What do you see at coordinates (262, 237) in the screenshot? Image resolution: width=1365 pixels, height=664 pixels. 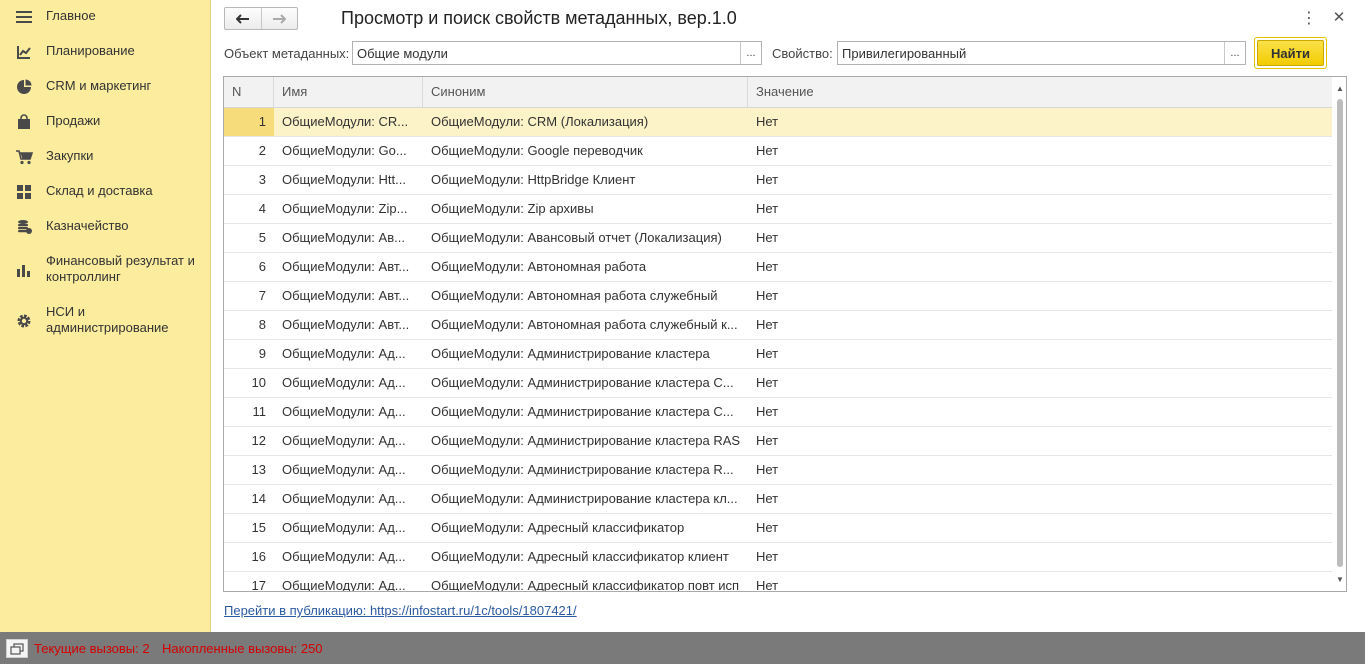 I see `cell-n: 5` at bounding box center [262, 237].